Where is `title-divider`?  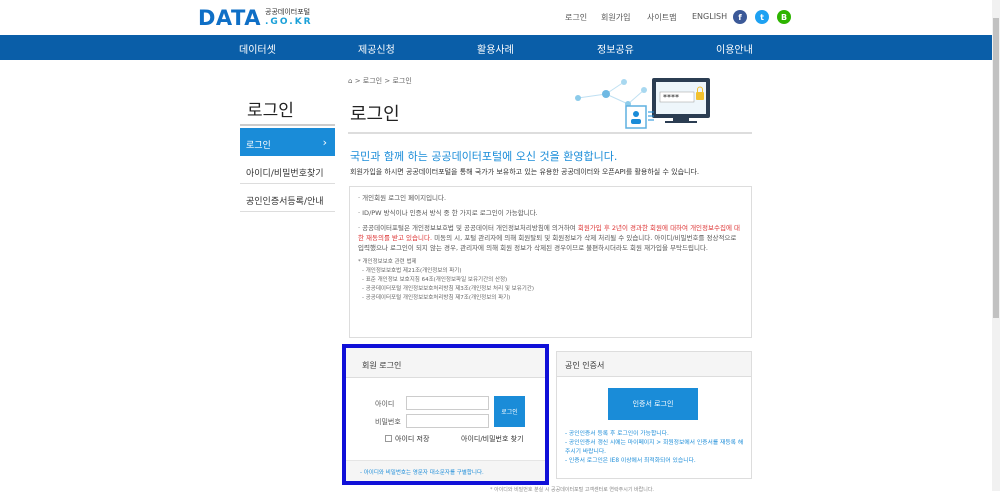
title-divider is located at coordinates (550, 133).